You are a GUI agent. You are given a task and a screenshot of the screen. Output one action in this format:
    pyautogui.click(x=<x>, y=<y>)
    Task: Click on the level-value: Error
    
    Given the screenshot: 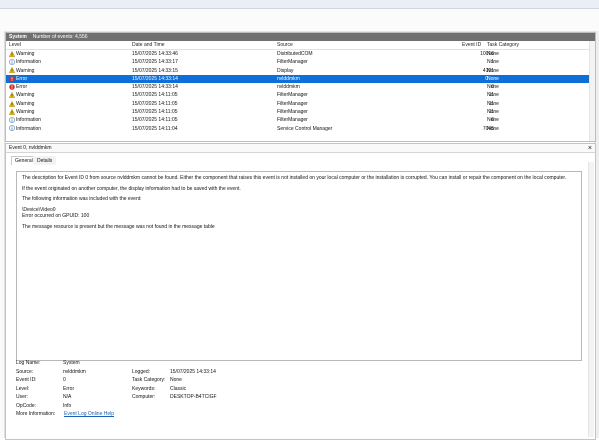 What is the action you would take?
    pyautogui.click(x=69, y=388)
    